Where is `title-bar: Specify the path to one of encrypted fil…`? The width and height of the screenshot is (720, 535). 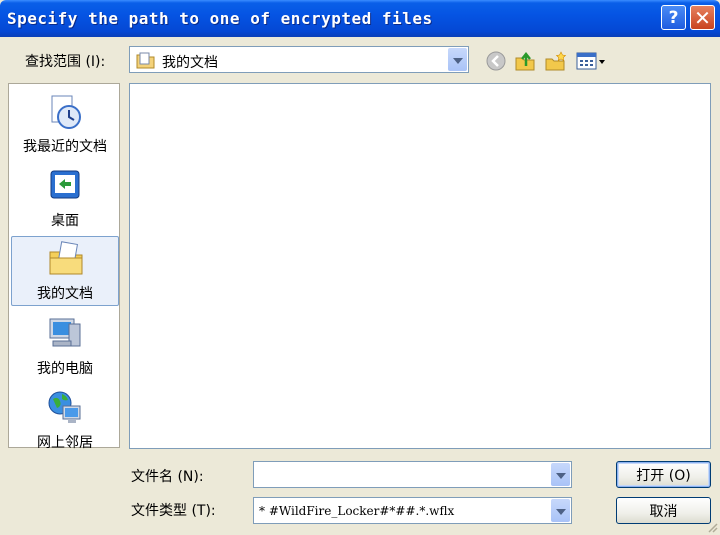
title-bar: Specify the path to one of encrypted fil… is located at coordinates (360, 18).